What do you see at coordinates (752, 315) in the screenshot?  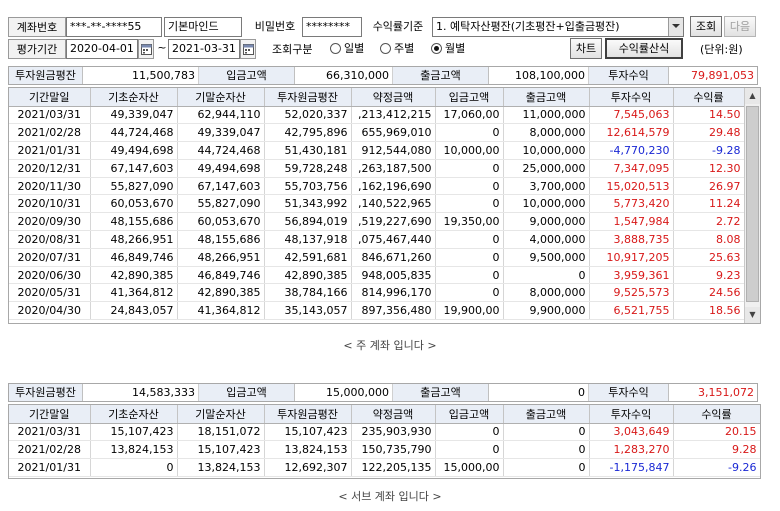 I see `scroll-down-icon: ▼` at bounding box center [752, 315].